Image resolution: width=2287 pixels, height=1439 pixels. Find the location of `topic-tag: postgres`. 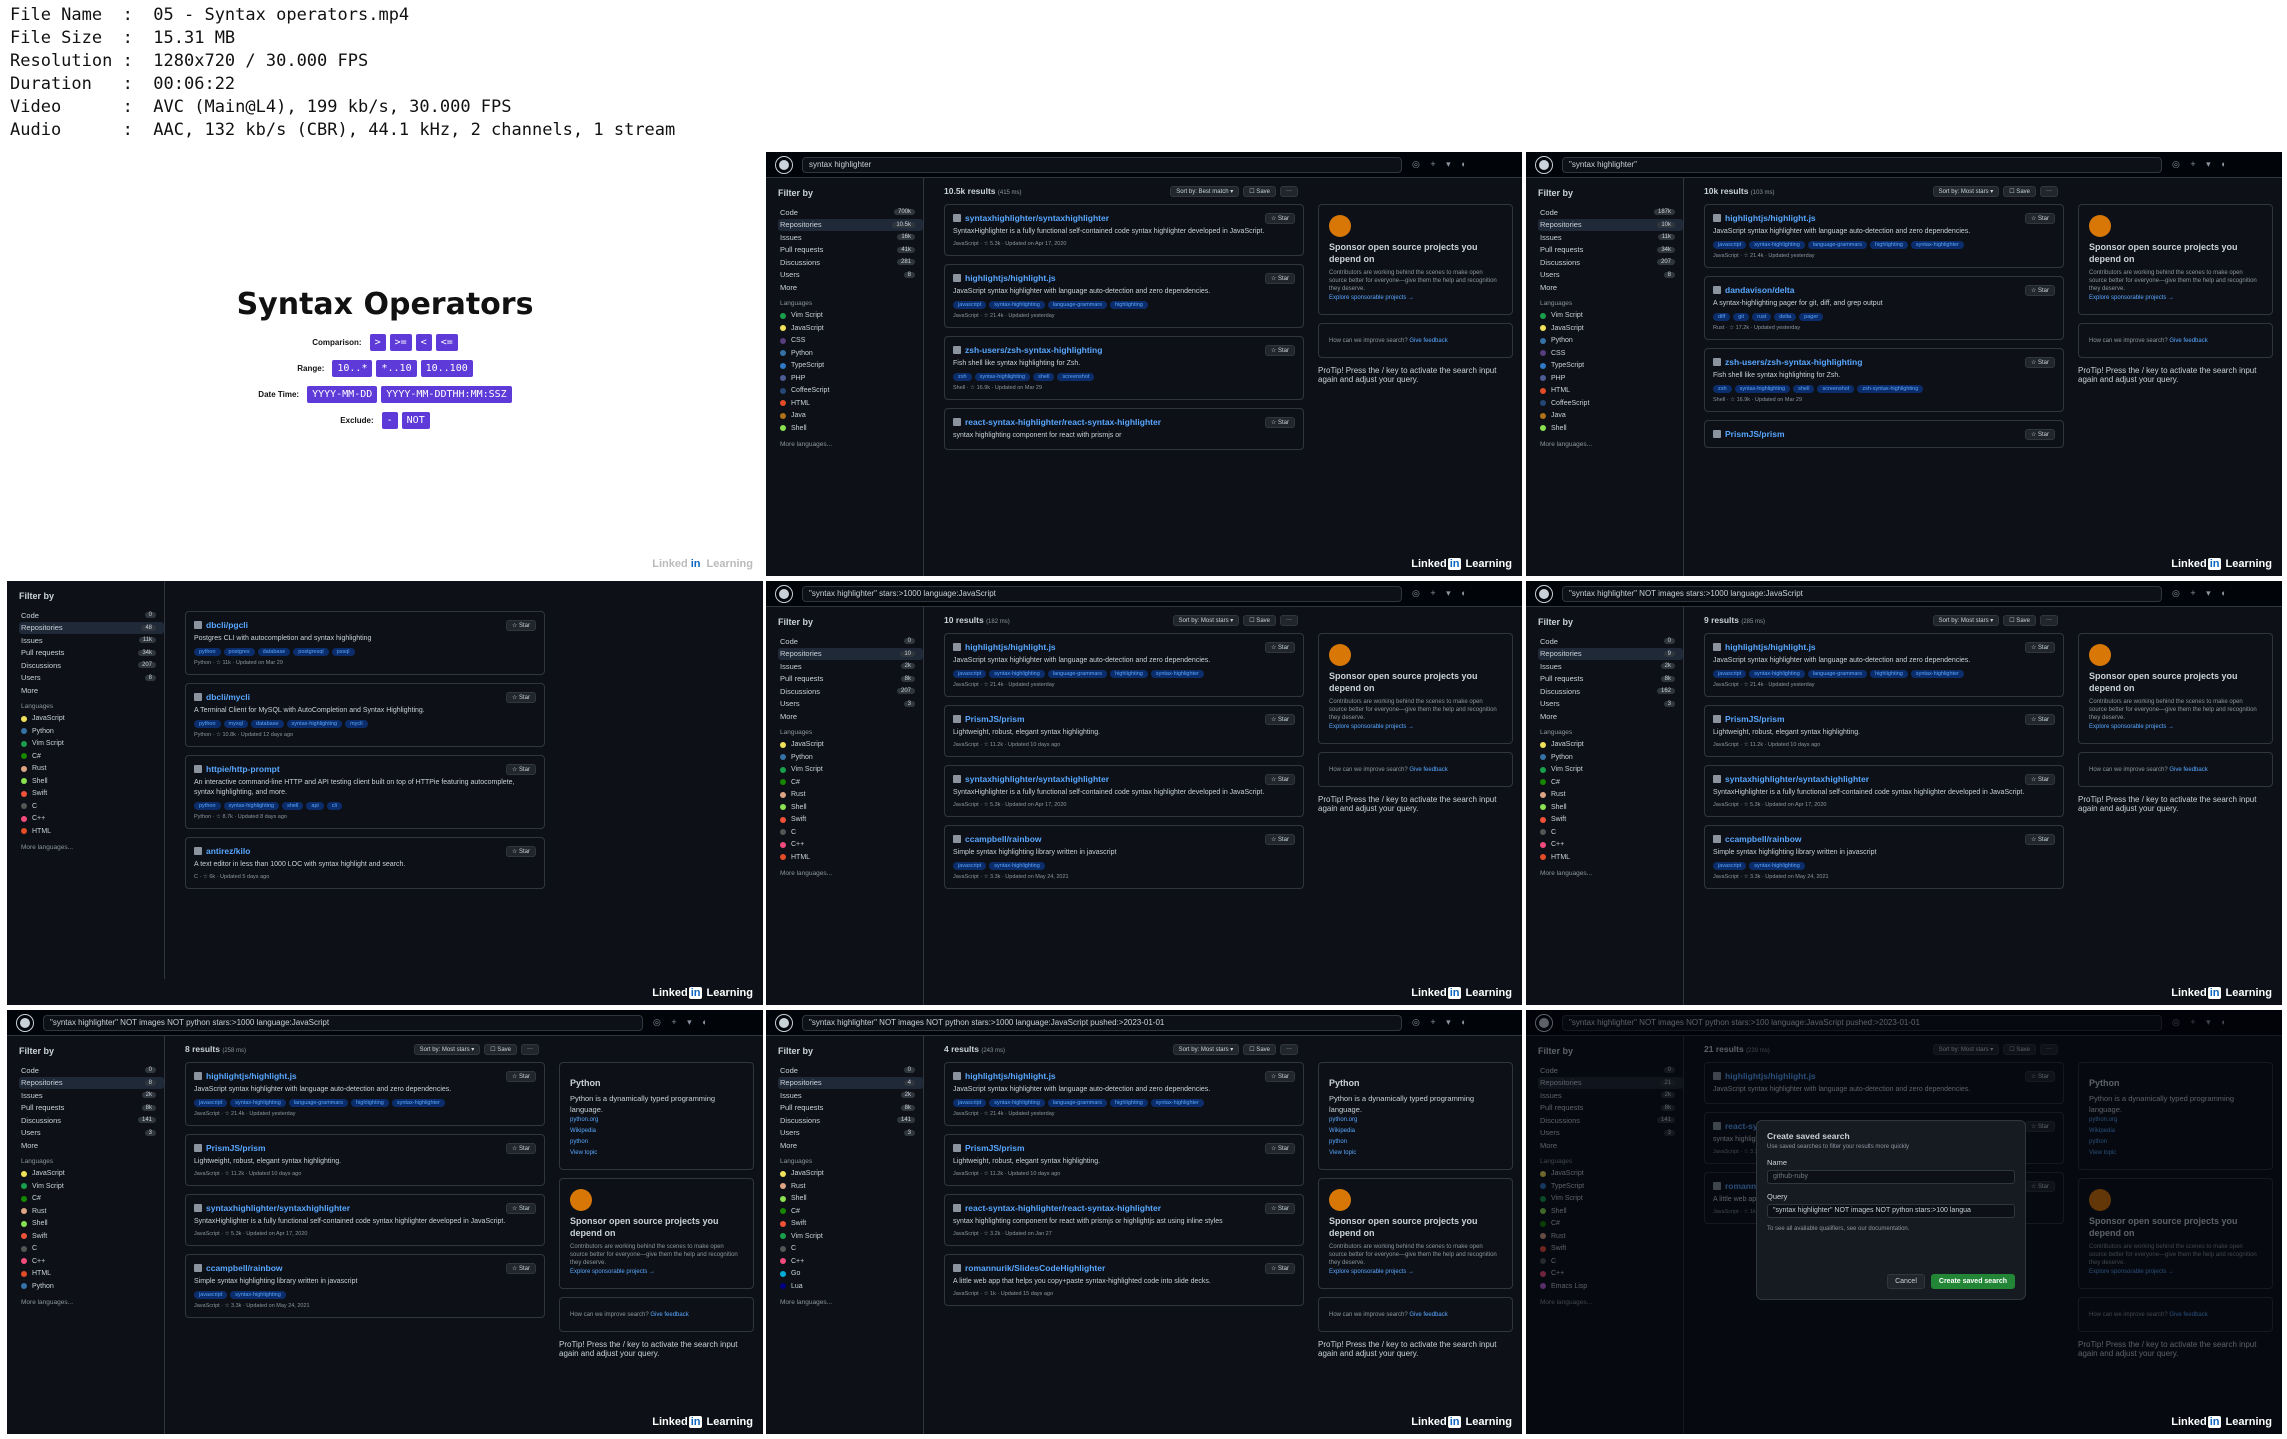

topic-tag: postgres is located at coordinates (239, 652).